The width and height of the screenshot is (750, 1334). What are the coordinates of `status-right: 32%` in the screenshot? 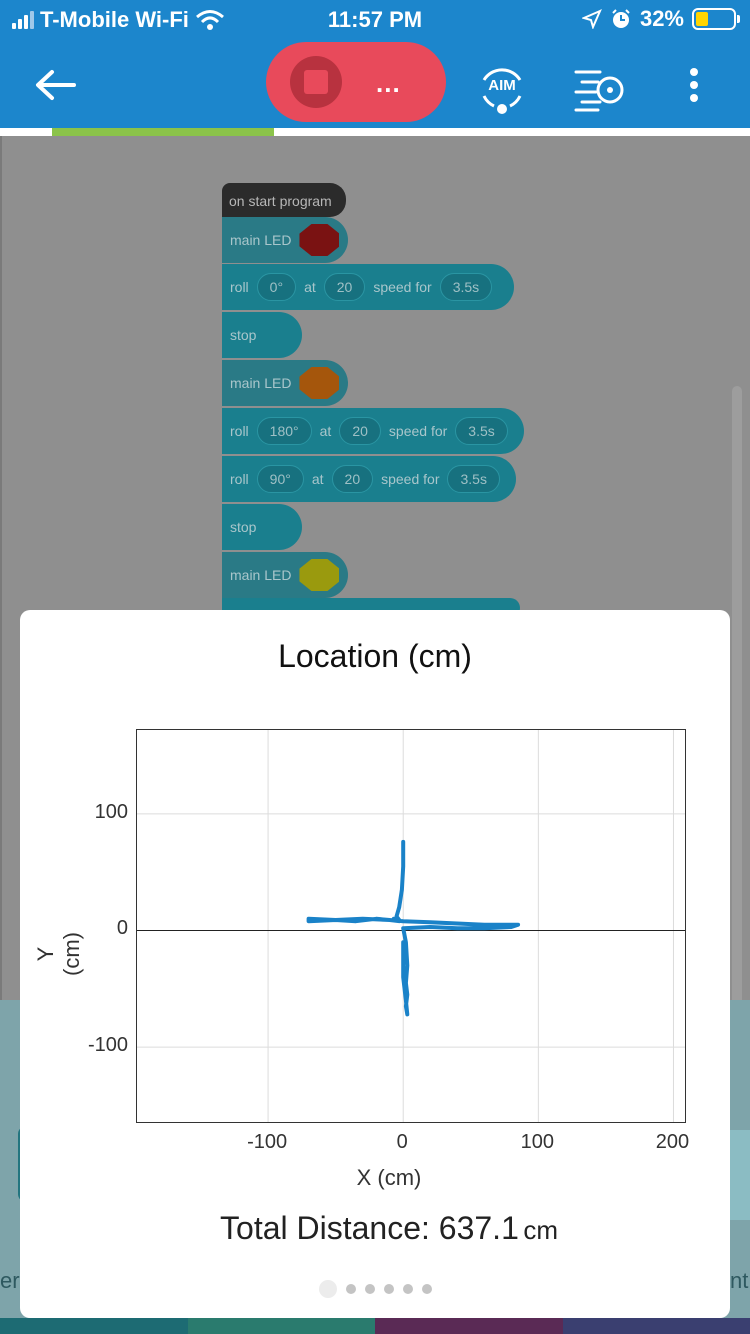 It's located at (660, 19).